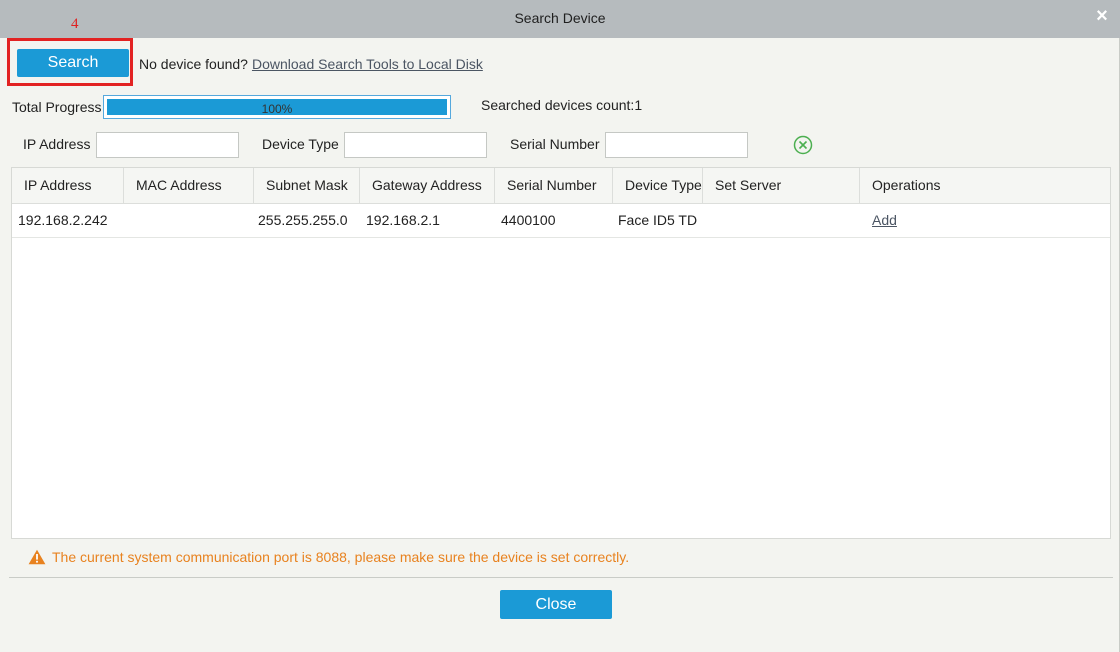 This screenshot has width=1120, height=652. Describe the element at coordinates (303, 220) in the screenshot. I see `cell-subnet-mask: 255.255.255.0` at that location.